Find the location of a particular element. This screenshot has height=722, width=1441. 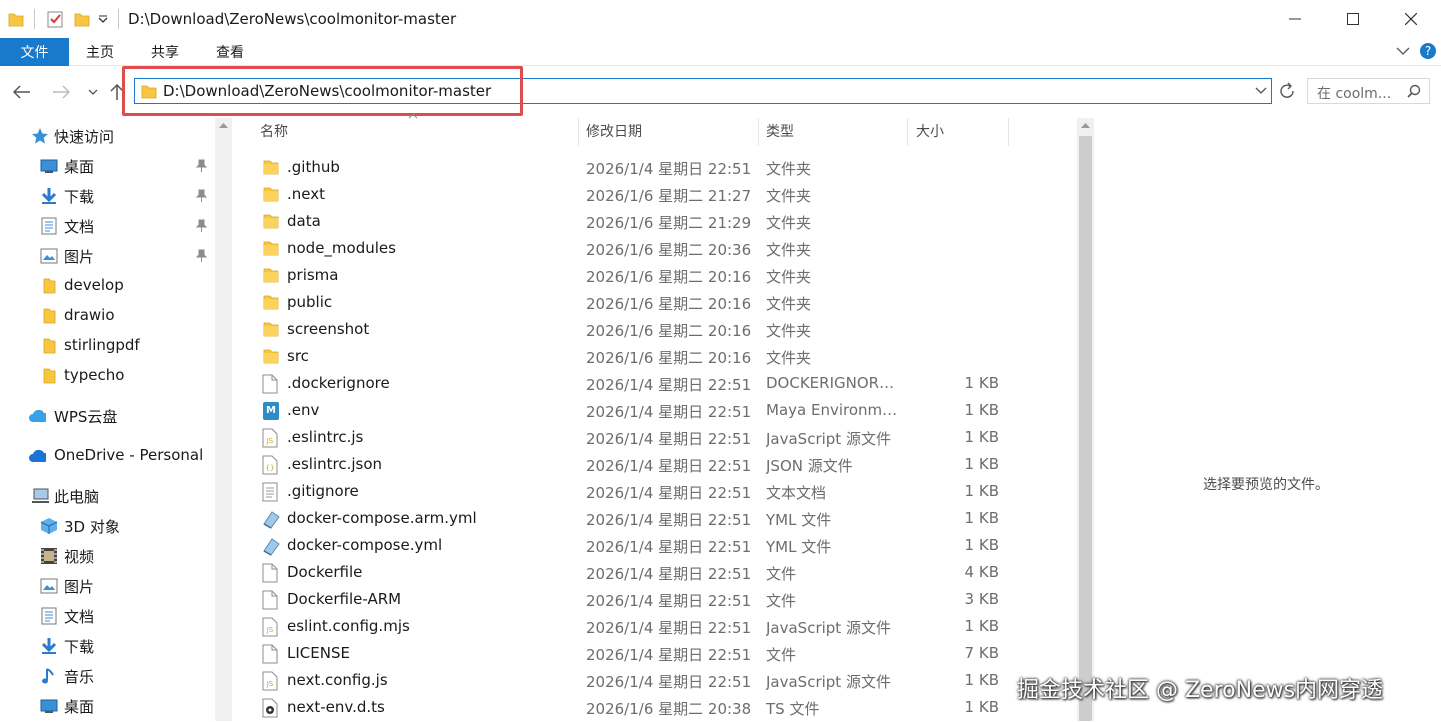

sidebar-item-onedrive: OneDrive - Personal is located at coordinates (107, 456).